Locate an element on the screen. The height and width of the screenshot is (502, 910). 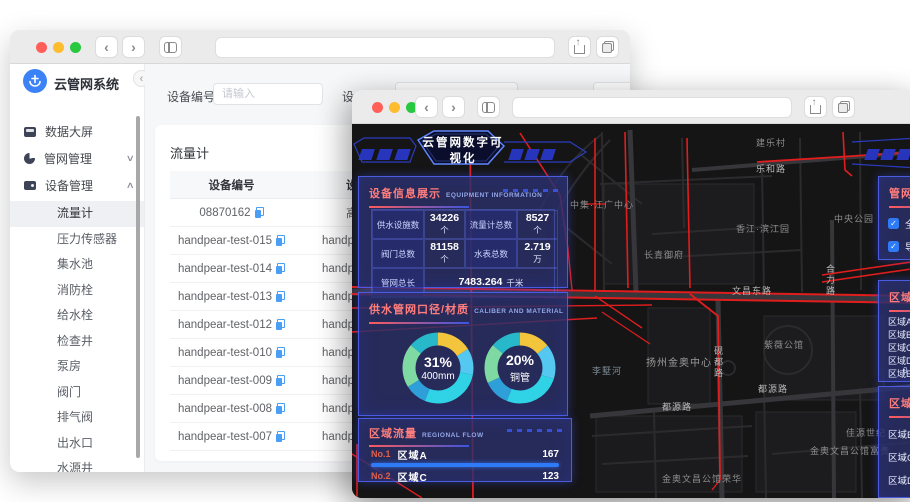
panel-title: 供水管网口径/材质 is located at coordinates (419, 310).